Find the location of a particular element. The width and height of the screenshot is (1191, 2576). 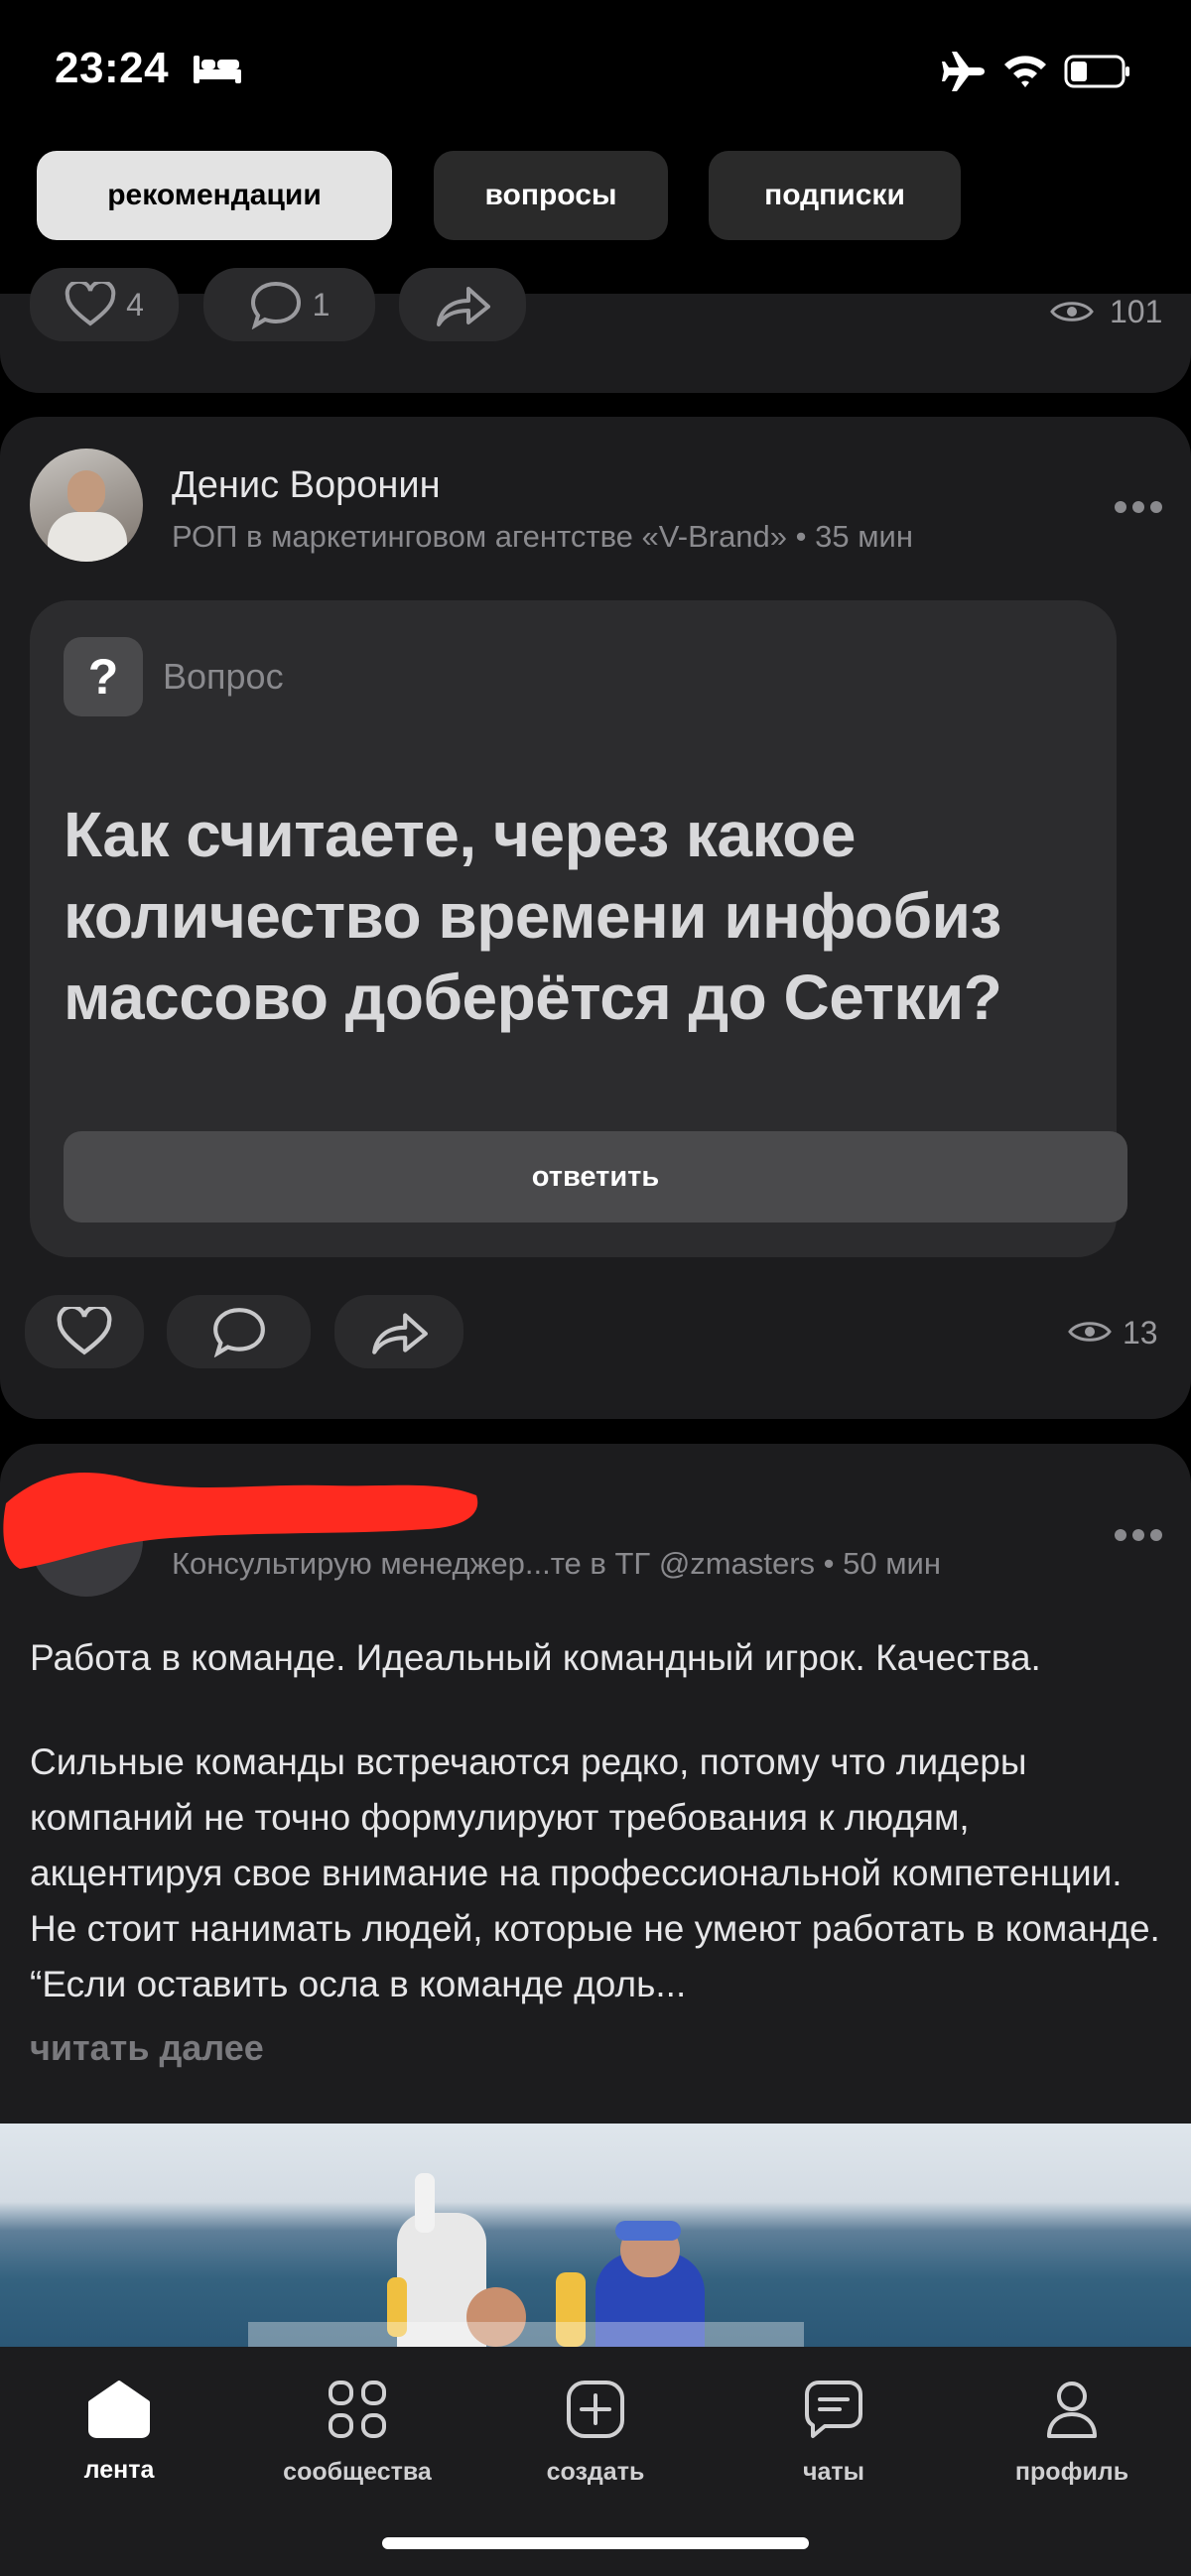

grid-icon is located at coordinates (357, 2410).